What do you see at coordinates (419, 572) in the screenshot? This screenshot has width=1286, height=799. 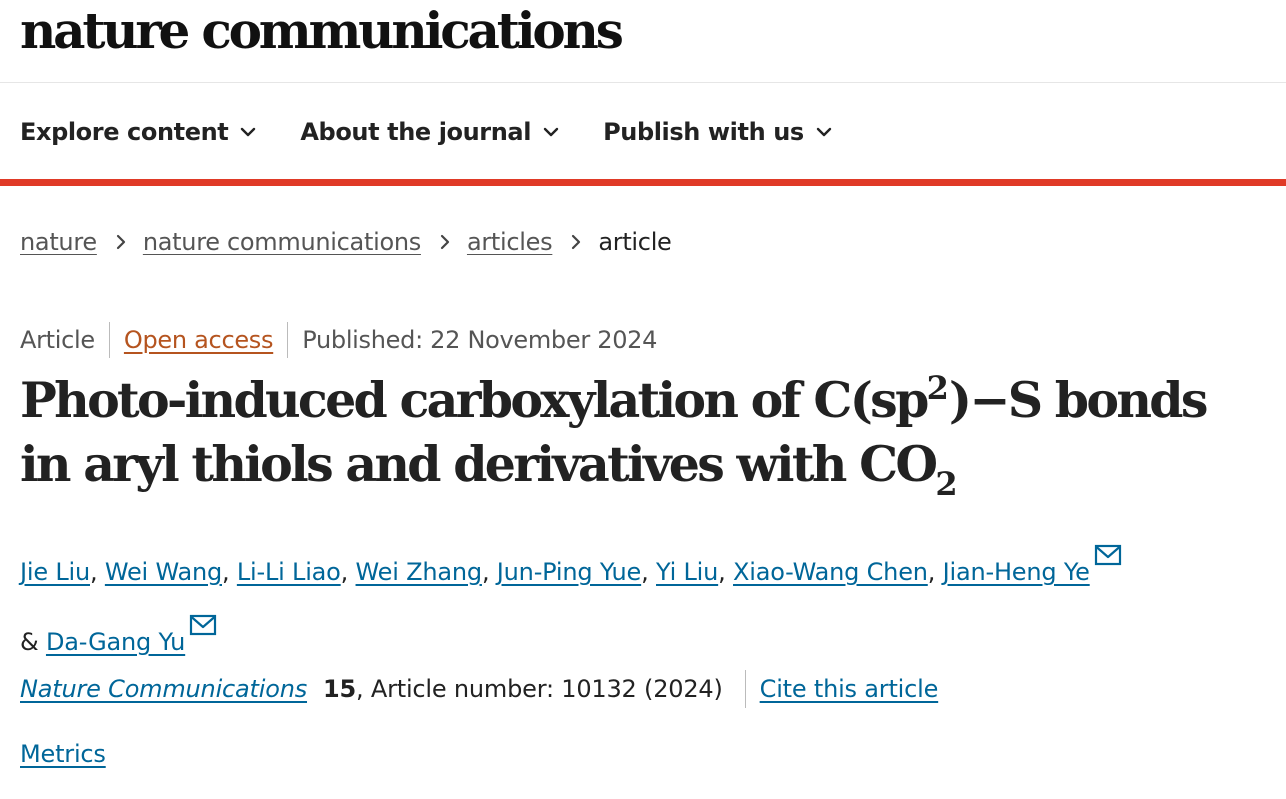 I see `author-link: Wei Zhang` at bounding box center [419, 572].